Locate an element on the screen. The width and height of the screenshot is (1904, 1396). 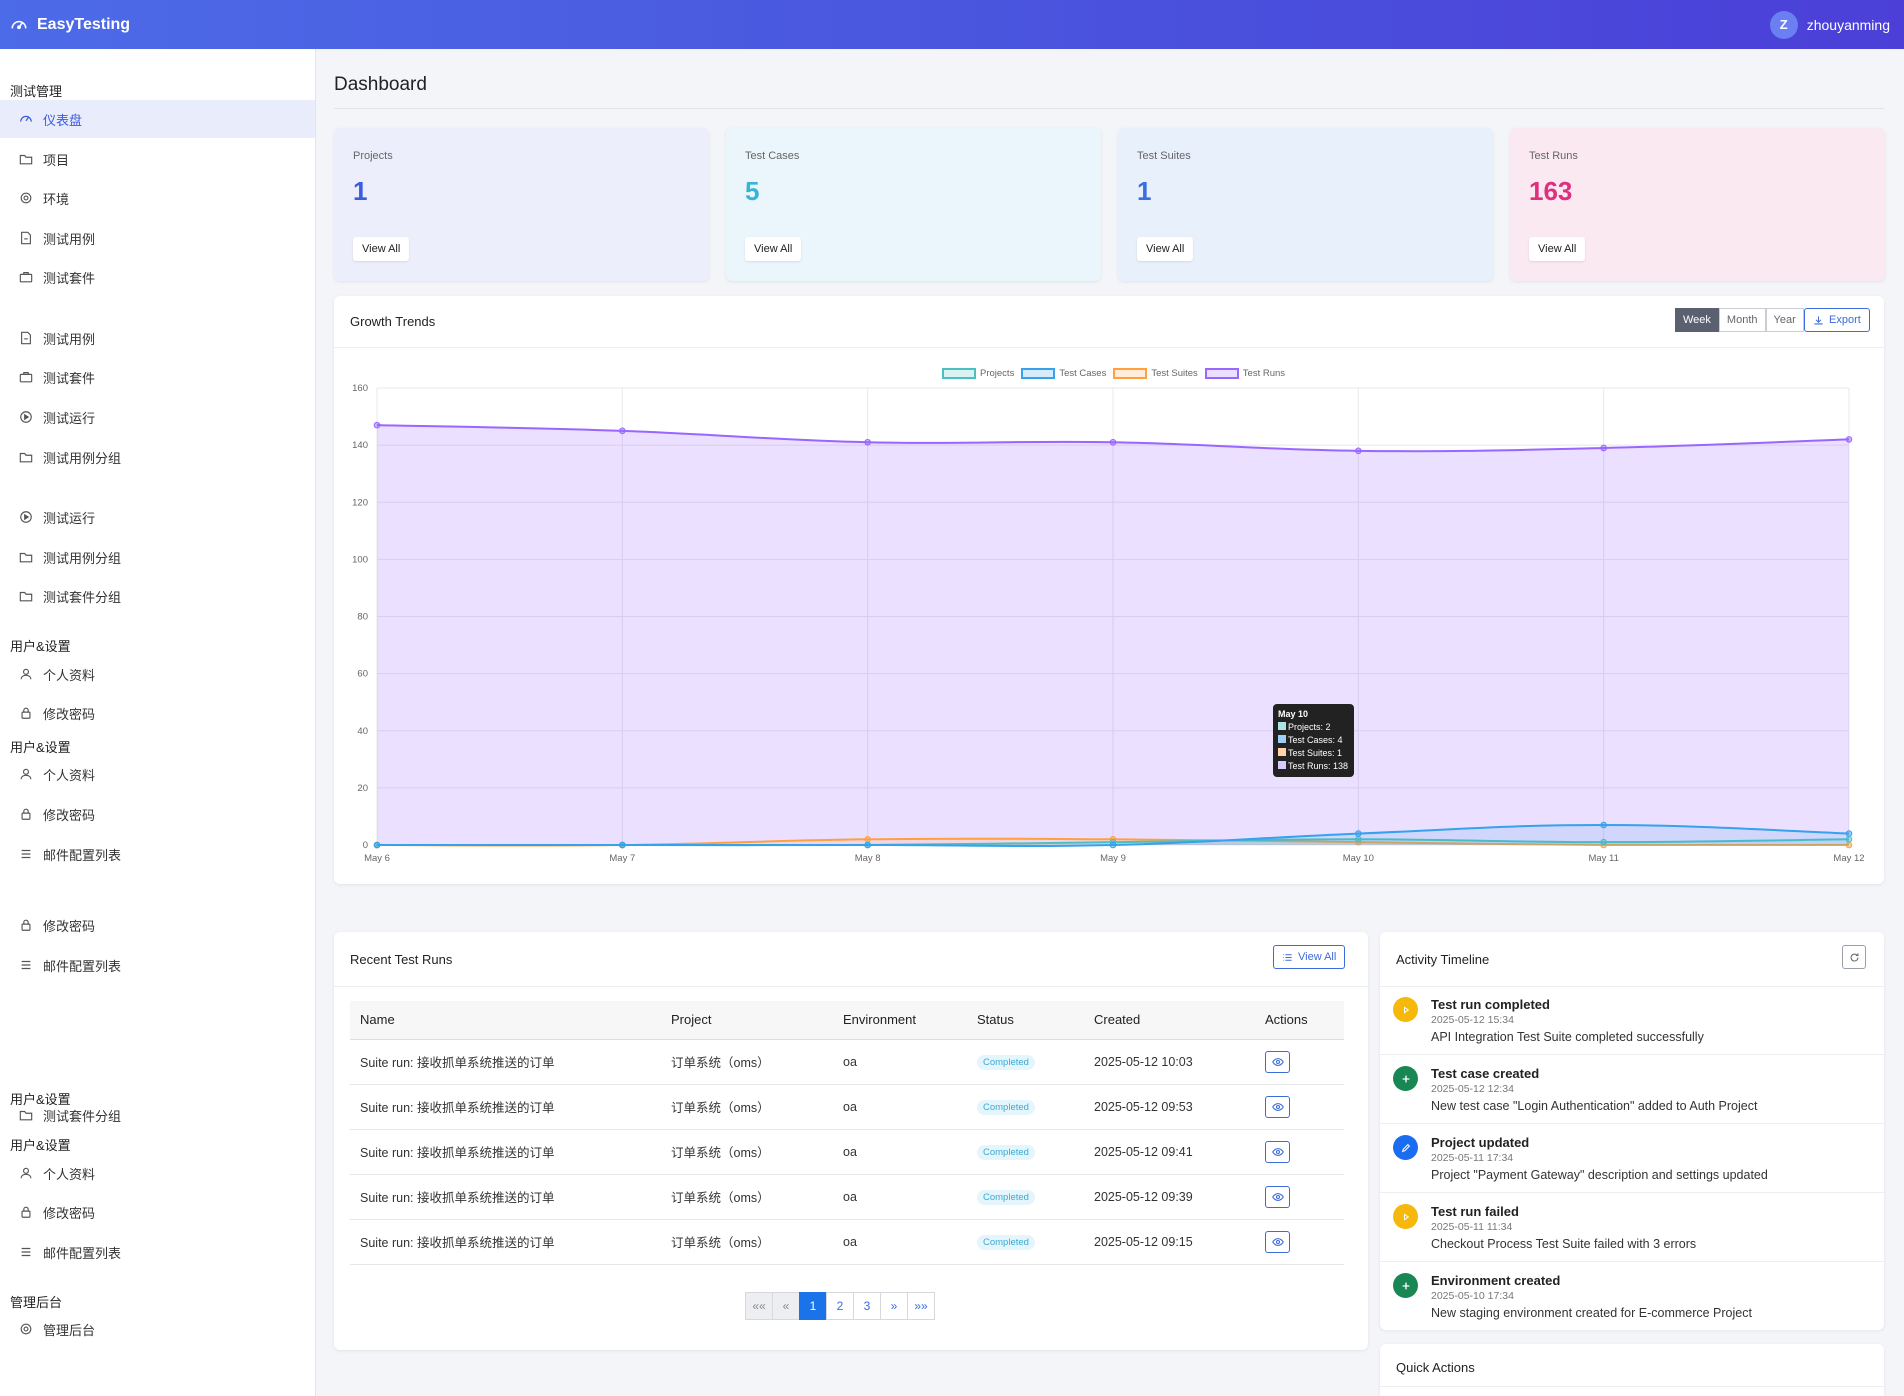
file-icon is located at coordinates (26, 238).